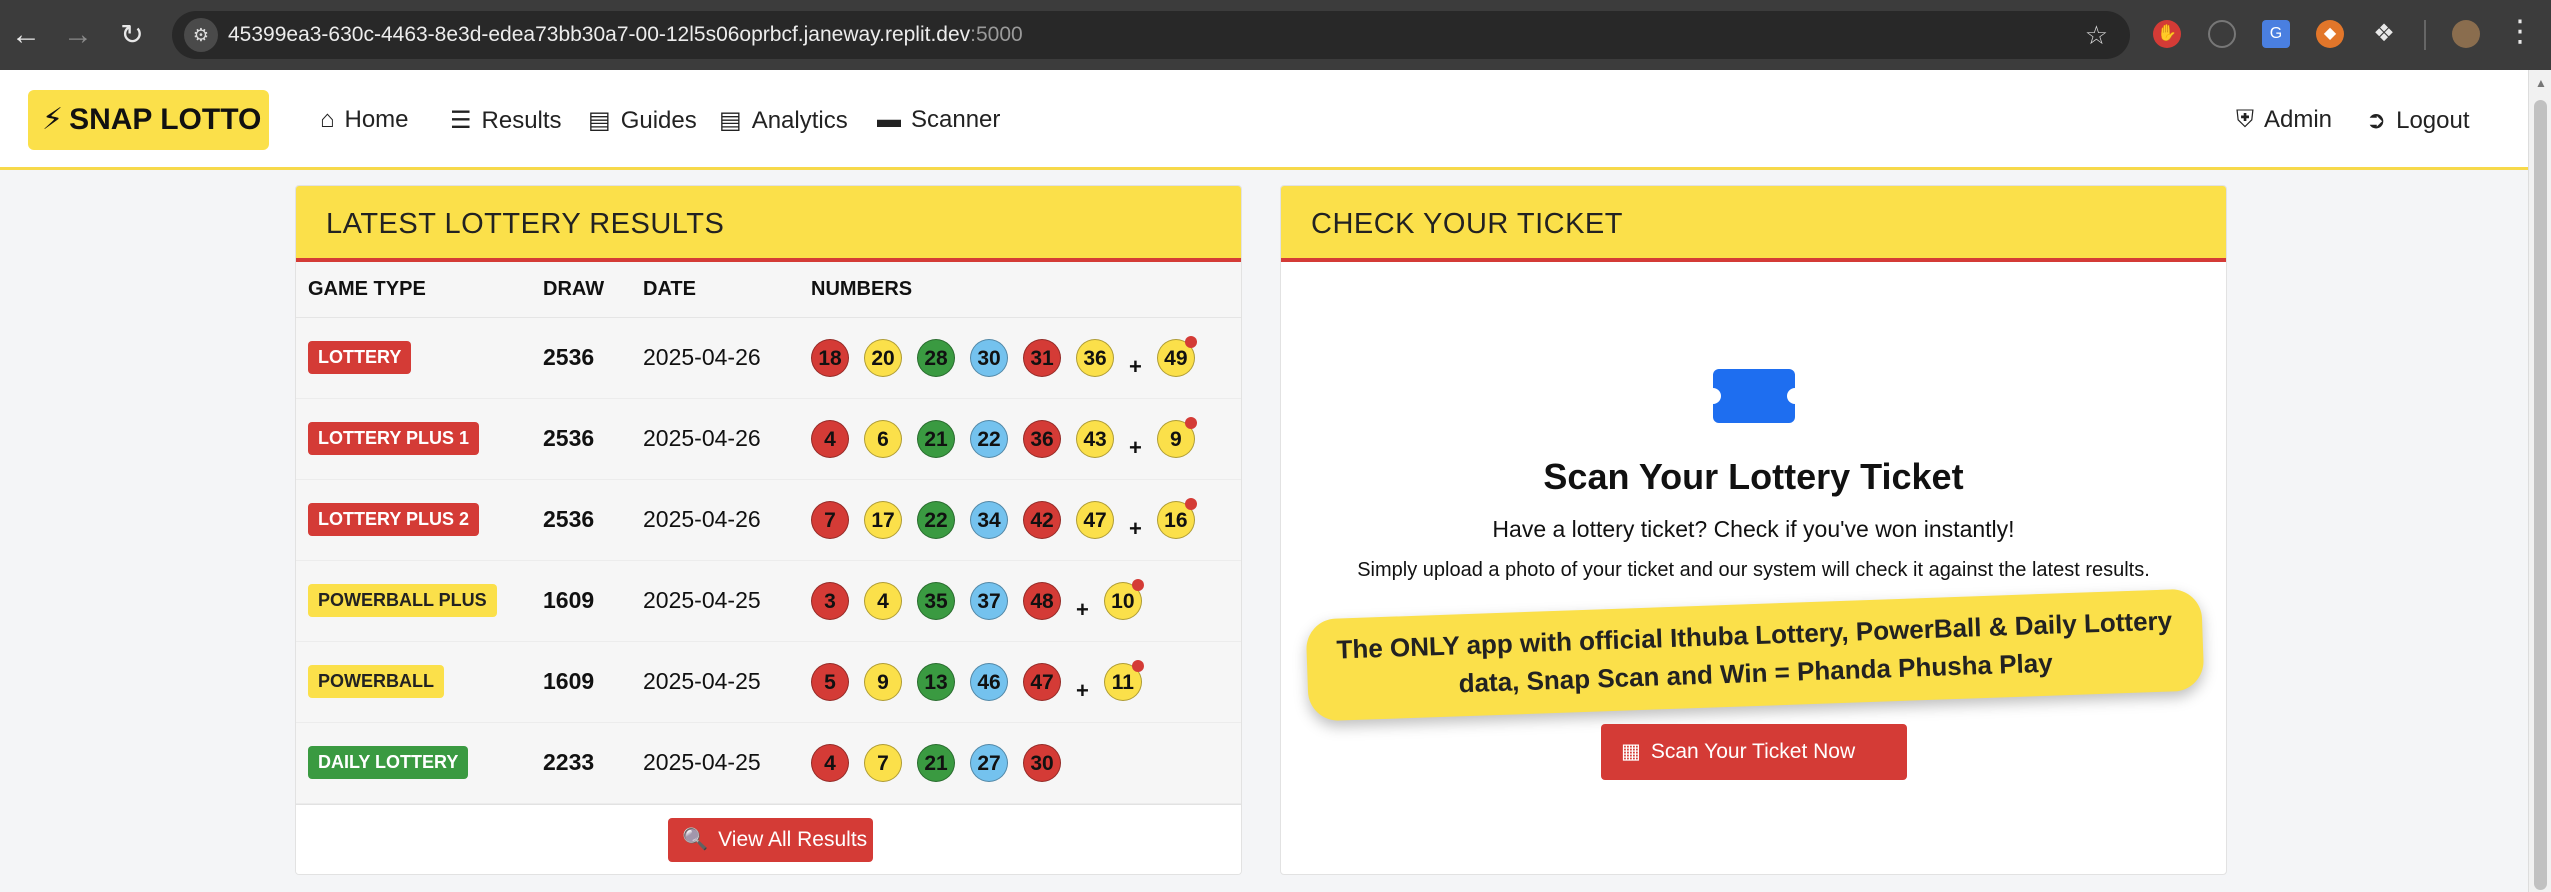 This screenshot has height=892, width=2551. I want to click on extension-translate-icon: G, so click(2276, 34).